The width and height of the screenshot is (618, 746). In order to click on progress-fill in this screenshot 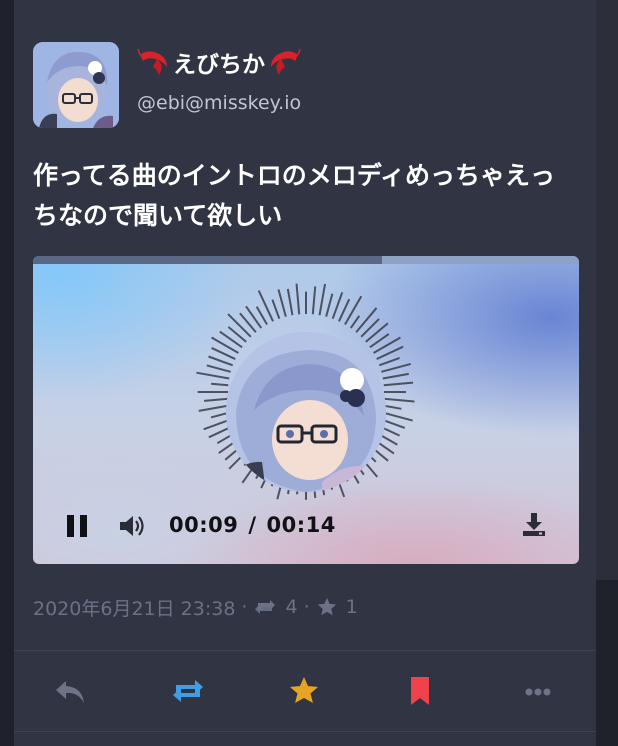, I will do `click(208, 260)`.